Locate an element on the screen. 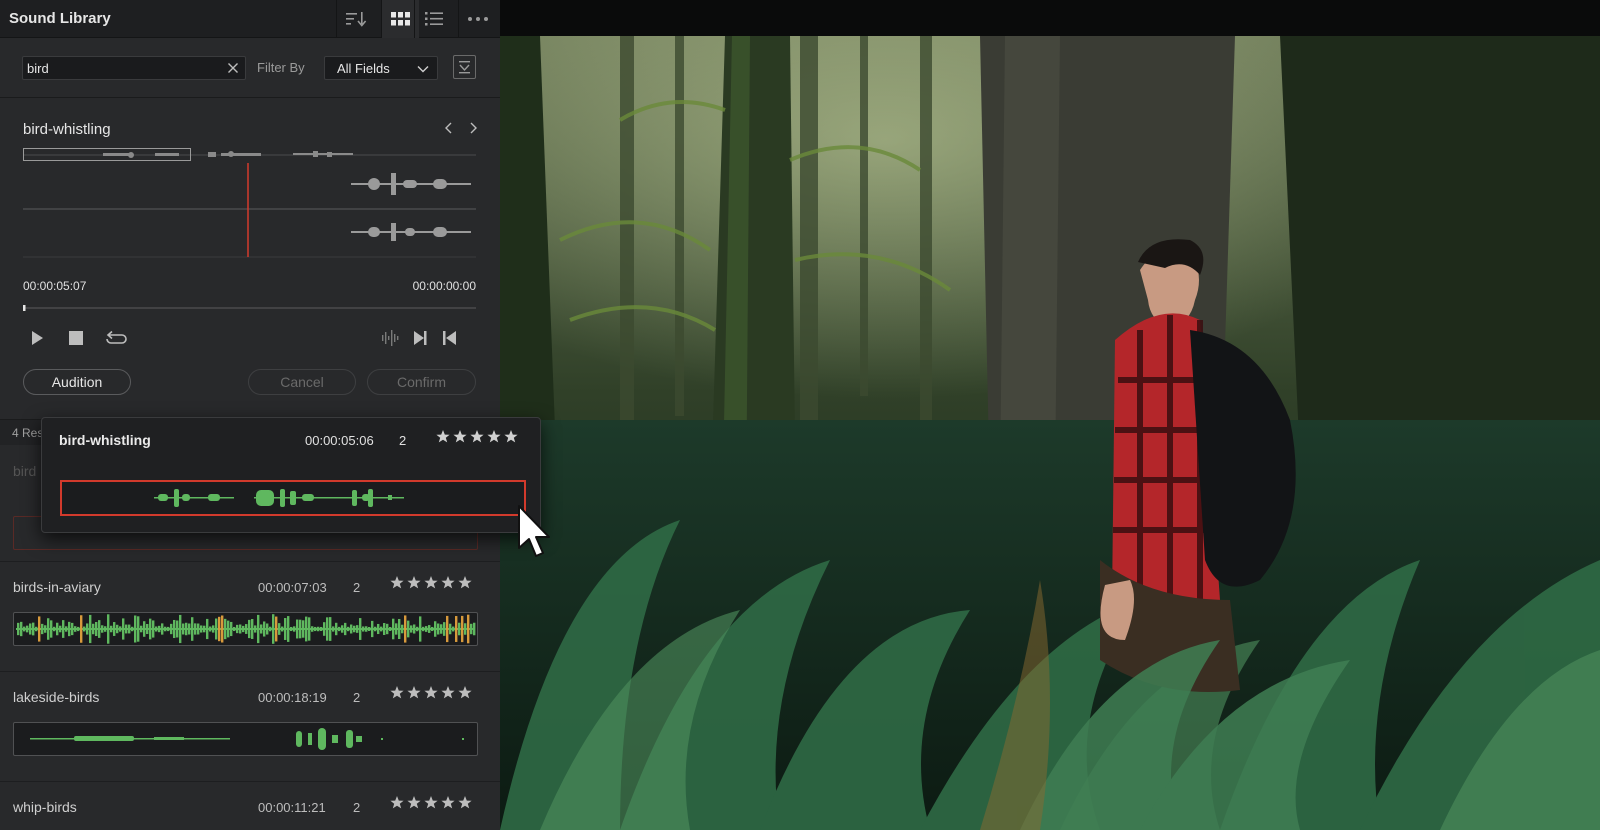 This screenshot has width=1600, height=830. previous-clip-icon is located at coordinates (448, 128).